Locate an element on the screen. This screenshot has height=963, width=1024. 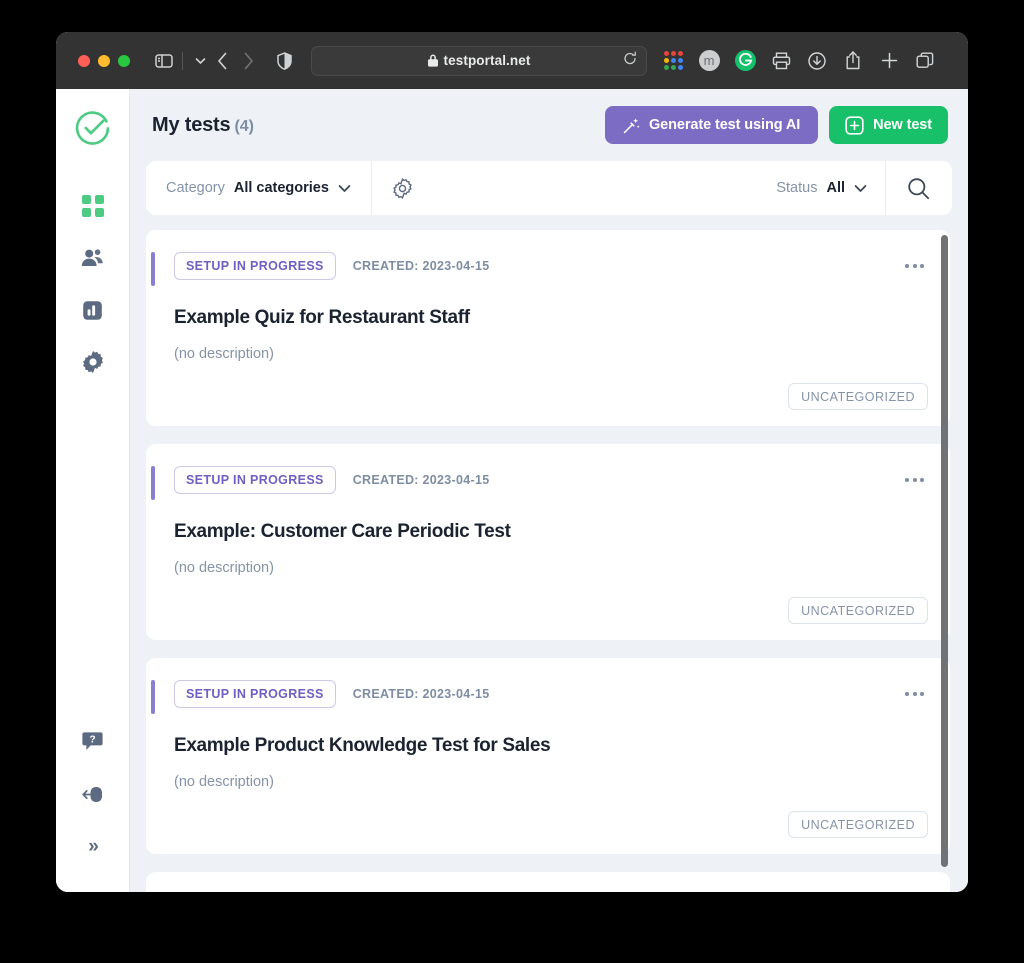
new-tab-icon is located at coordinates (889, 61).